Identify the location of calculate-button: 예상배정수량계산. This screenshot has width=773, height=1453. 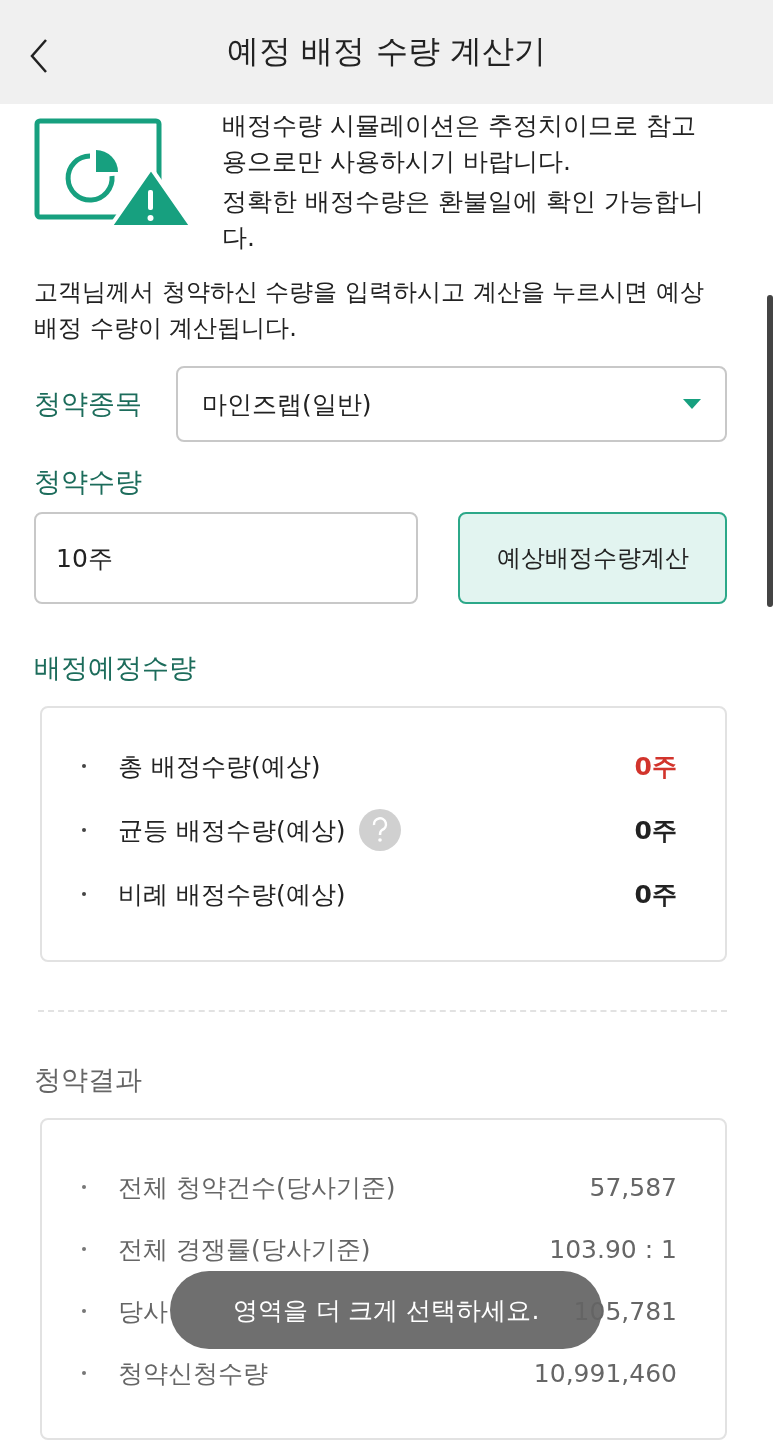
(592, 558).